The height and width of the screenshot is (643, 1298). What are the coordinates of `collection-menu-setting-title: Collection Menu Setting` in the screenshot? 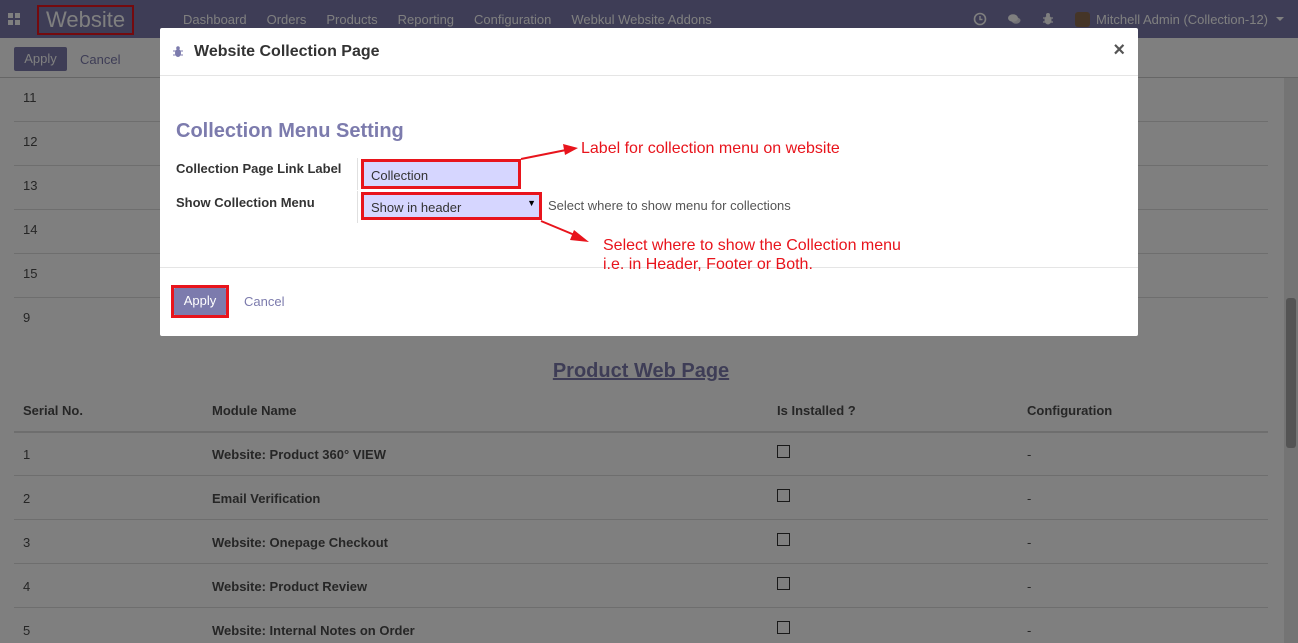 It's located at (290, 131).